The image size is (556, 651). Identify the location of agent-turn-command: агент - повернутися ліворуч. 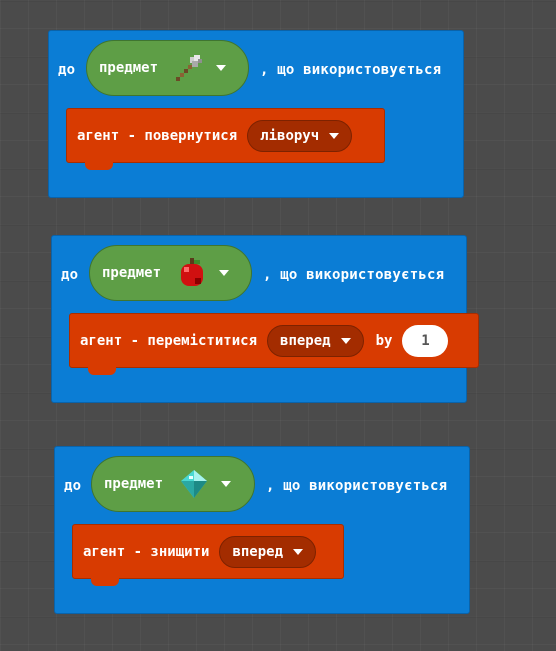
(225, 139).